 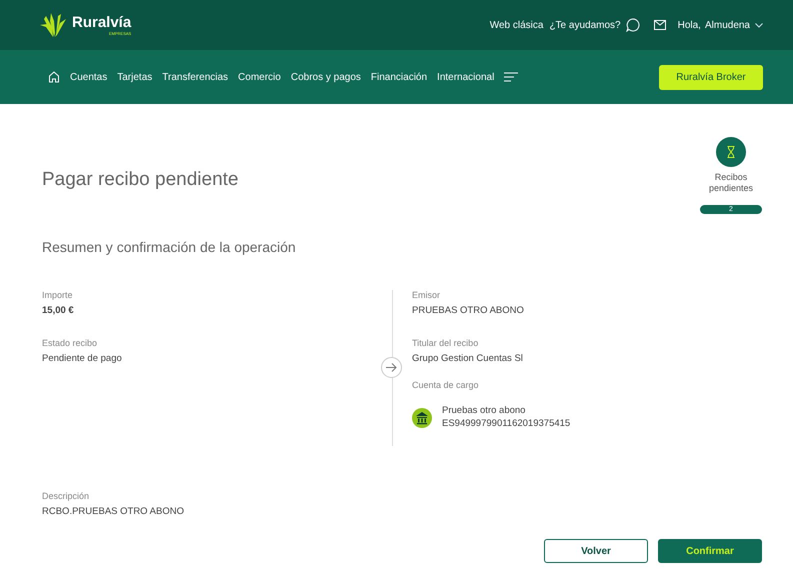 I want to click on user-menu: Almudena, so click(x=727, y=25).